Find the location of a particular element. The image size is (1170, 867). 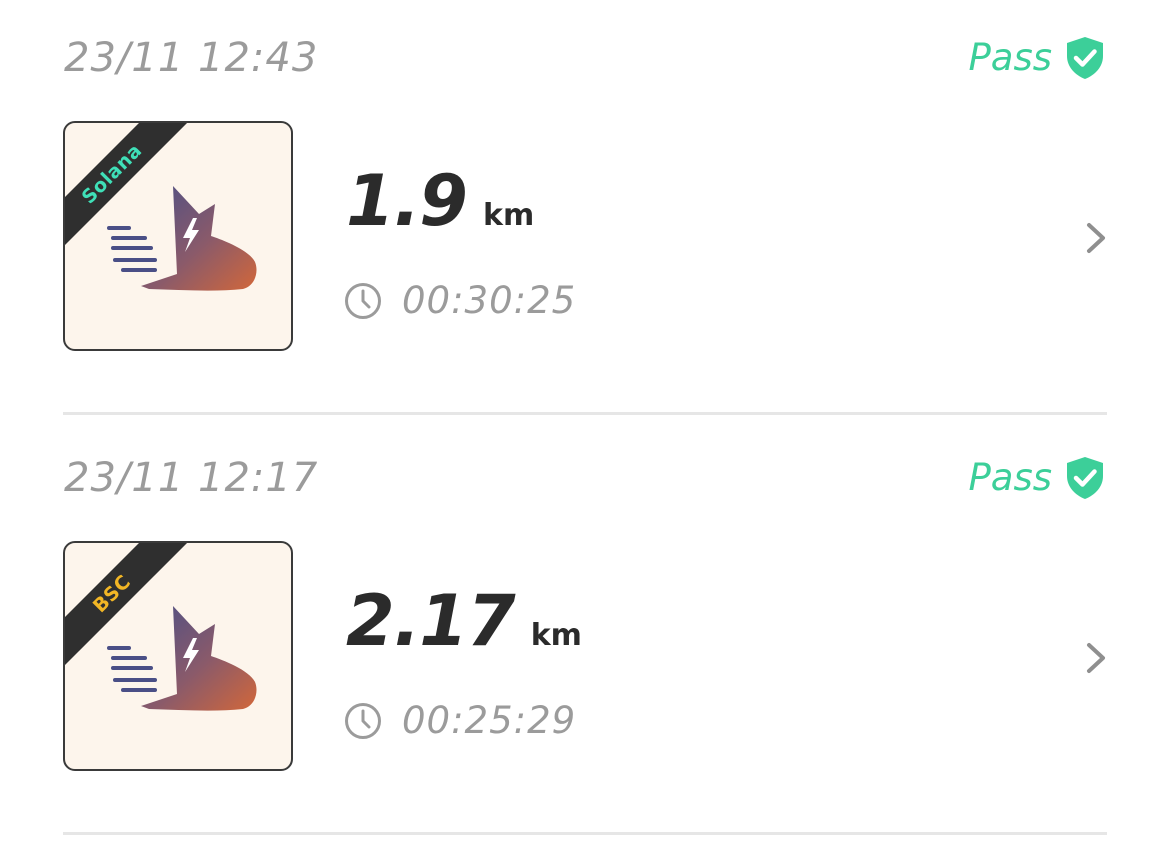

run-timestamp: 23/11 12:43 is located at coordinates (191, 58).